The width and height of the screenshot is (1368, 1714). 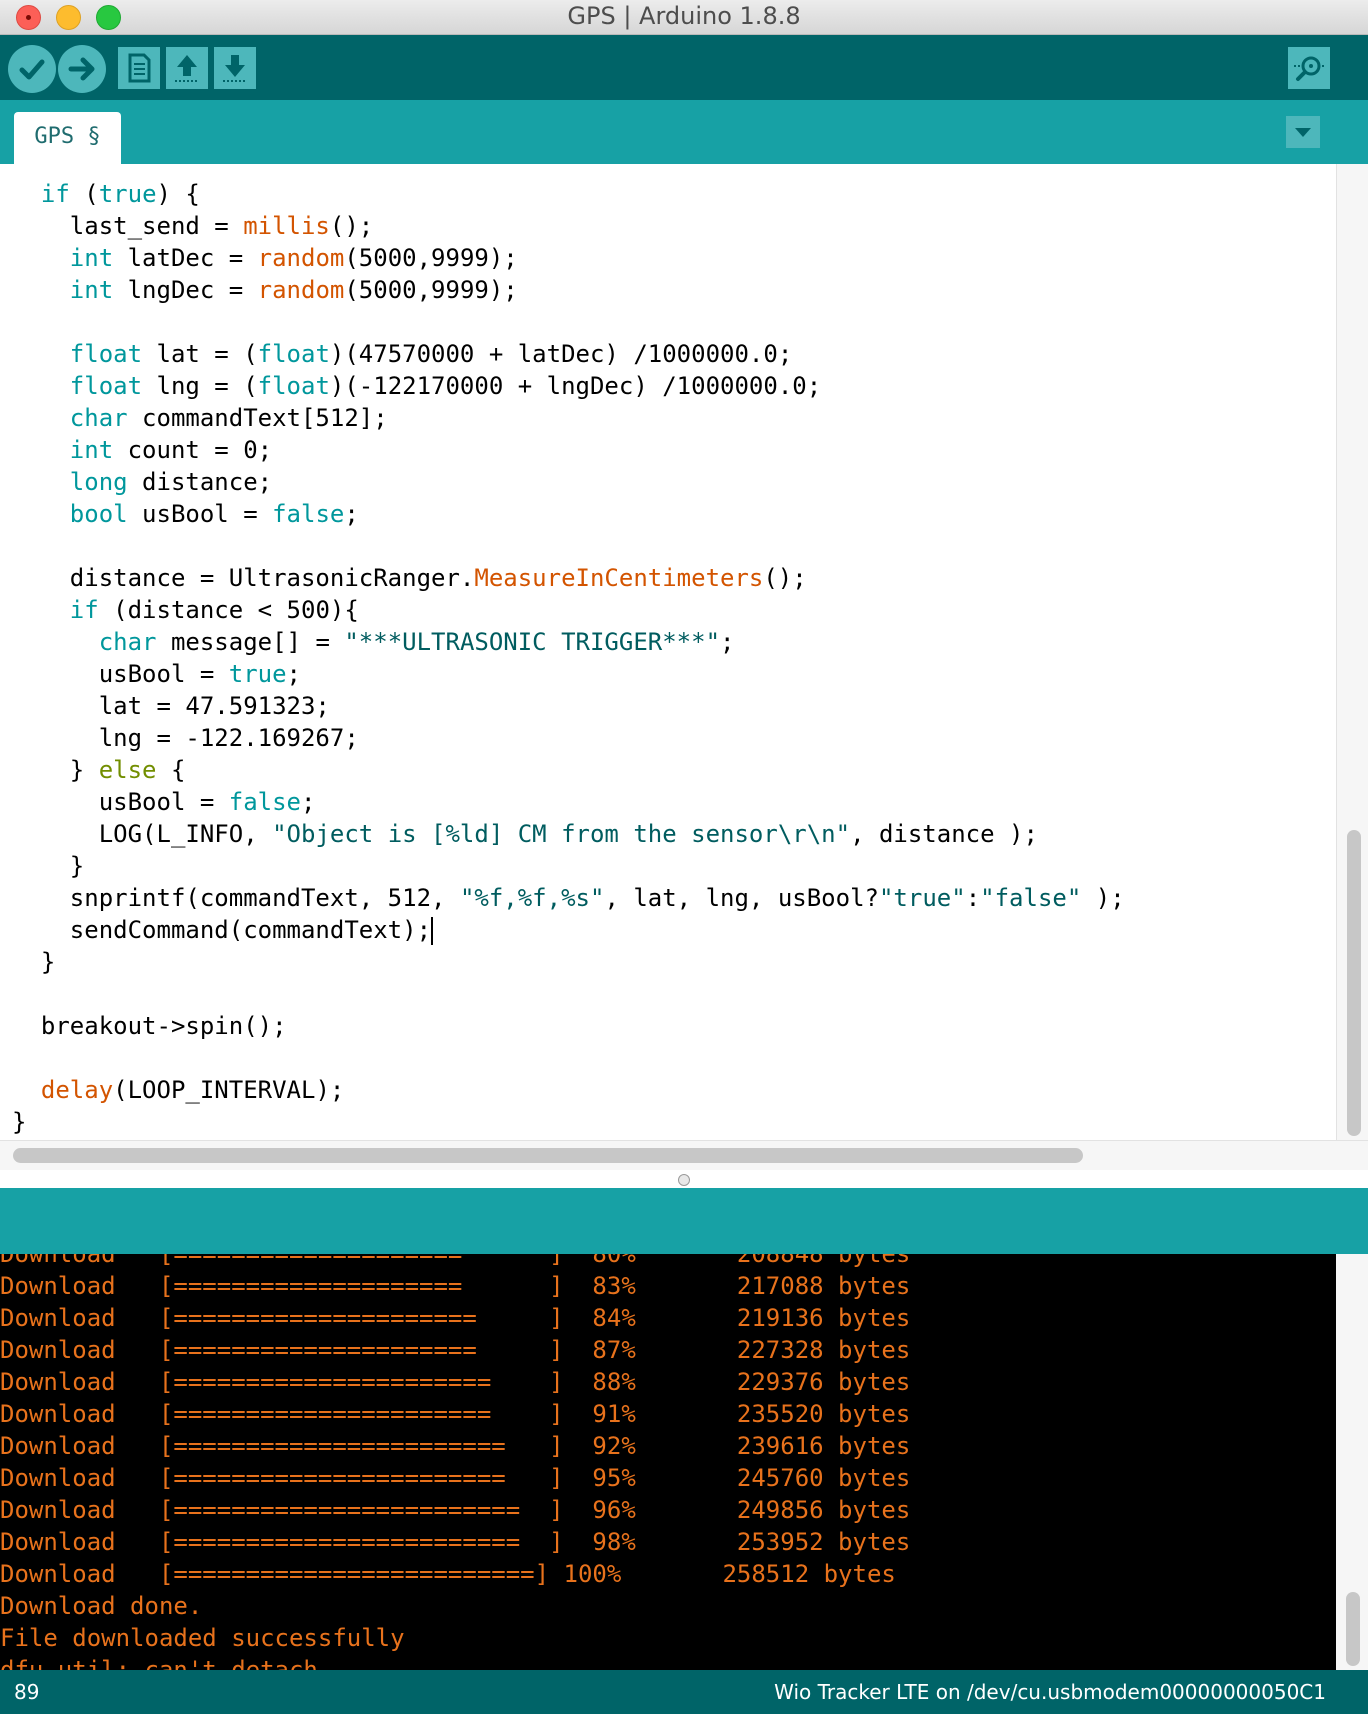 What do you see at coordinates (159, 1663) in the screenshot?
I see `console-line: dfu-util: can't detach` at bounding box center [159, 1663].